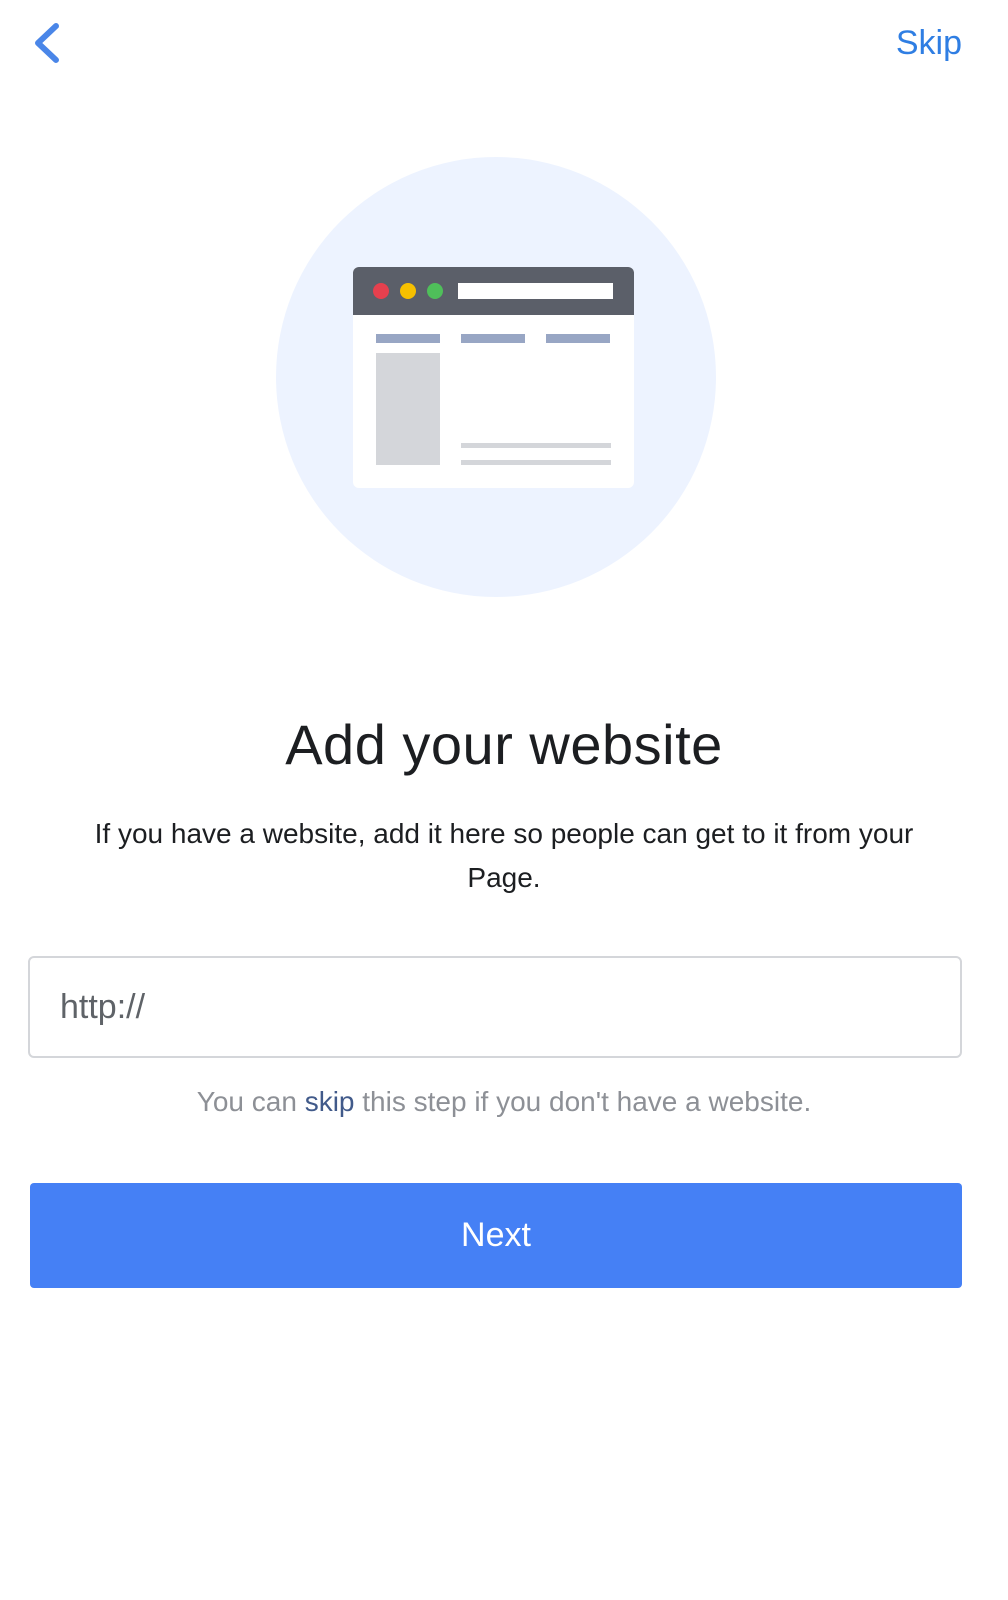 The width and height of the screenshot is (1008, 1600). Describe the element at coordinates (330, 1101) in the screenshot. I see `skip-inline-link: skip` at that location.